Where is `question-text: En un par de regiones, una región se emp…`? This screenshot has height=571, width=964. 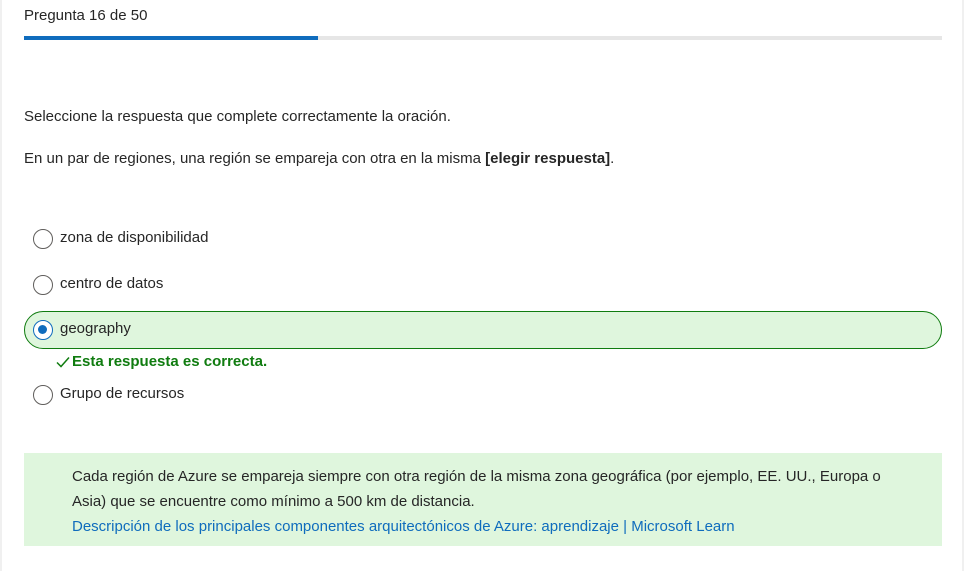 question-text: En un par de regiones, una región se emp… is located at coordinates (319, 158).